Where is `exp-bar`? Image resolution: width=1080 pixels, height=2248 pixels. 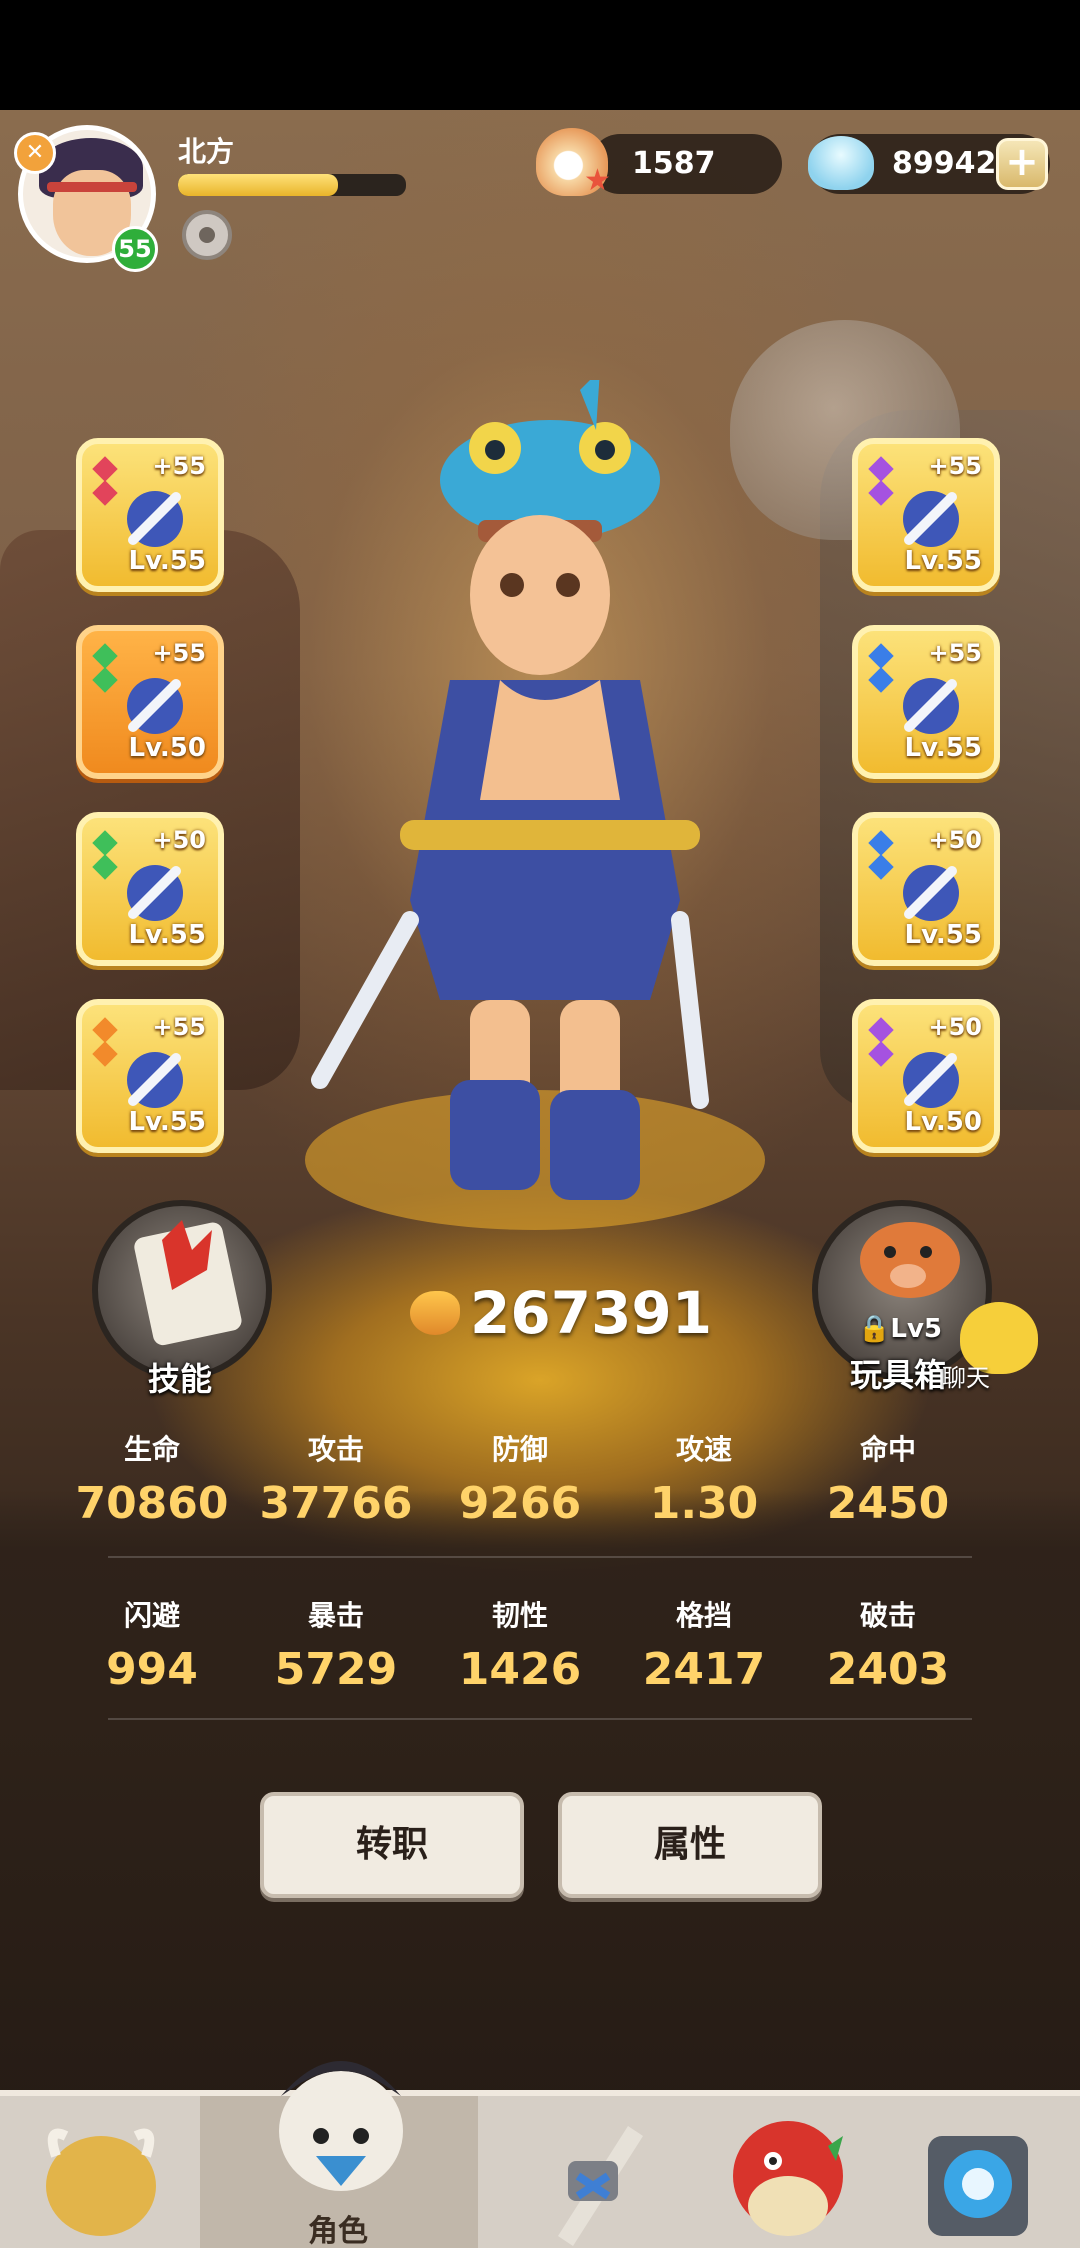 exp-bar is located at coordinates (292, 185).